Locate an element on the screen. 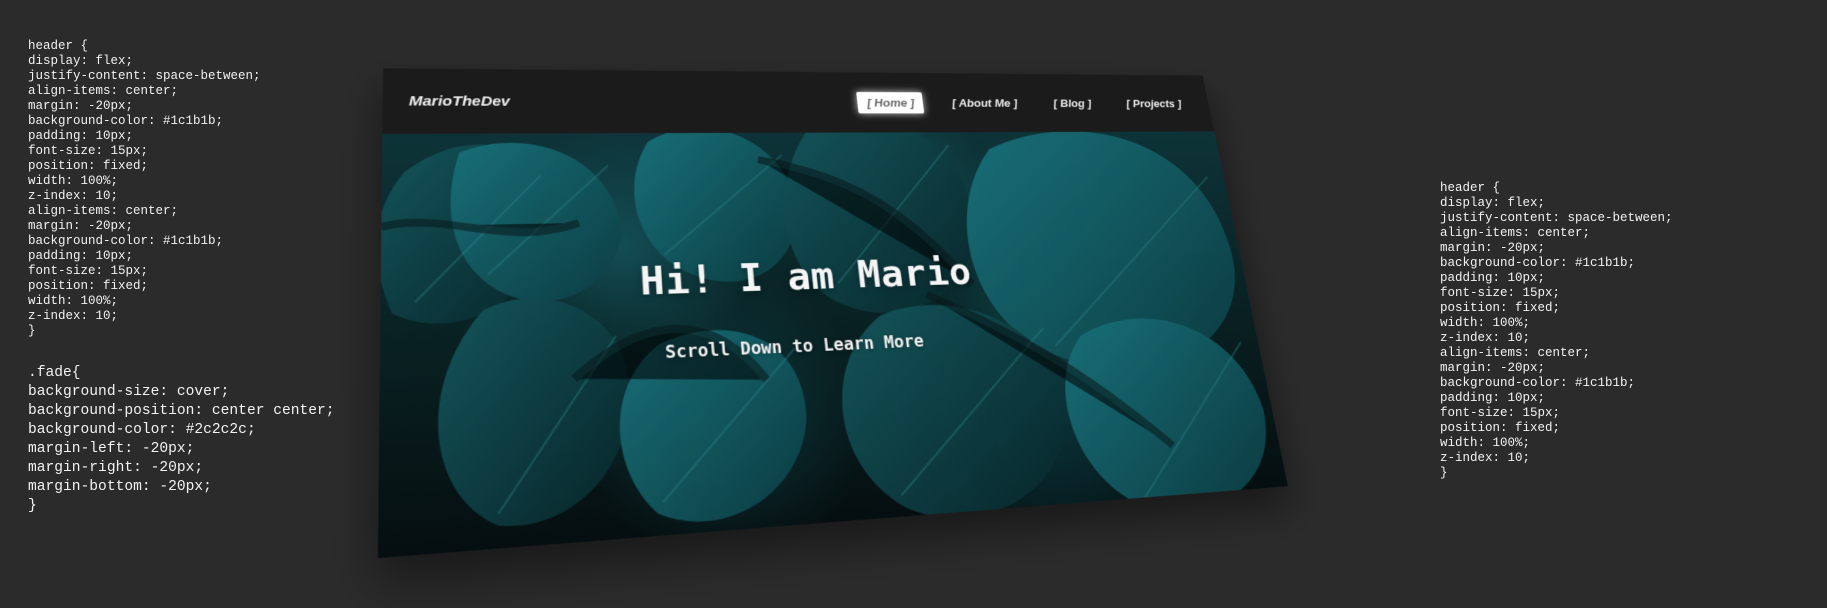 The width and height of the screenshot is (1827, 608). nav-blog-link: [ Blog ] is located at coordinates (1072, 102).